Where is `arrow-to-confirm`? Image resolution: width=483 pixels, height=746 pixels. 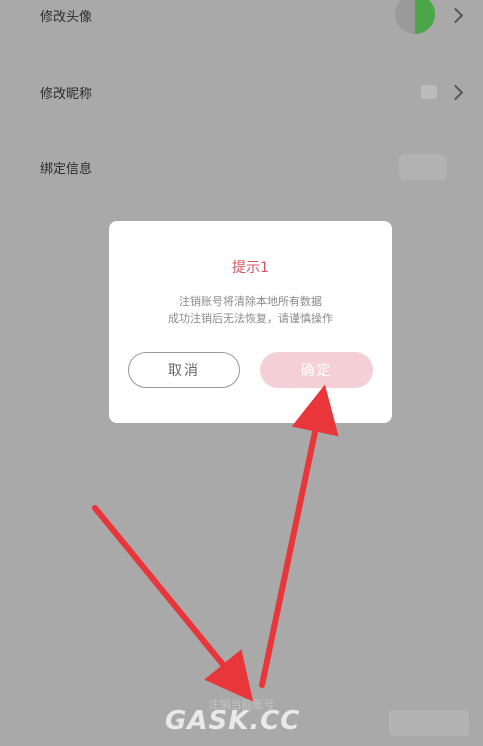
arrow-to-confirm is located at coordinates (299, 536).